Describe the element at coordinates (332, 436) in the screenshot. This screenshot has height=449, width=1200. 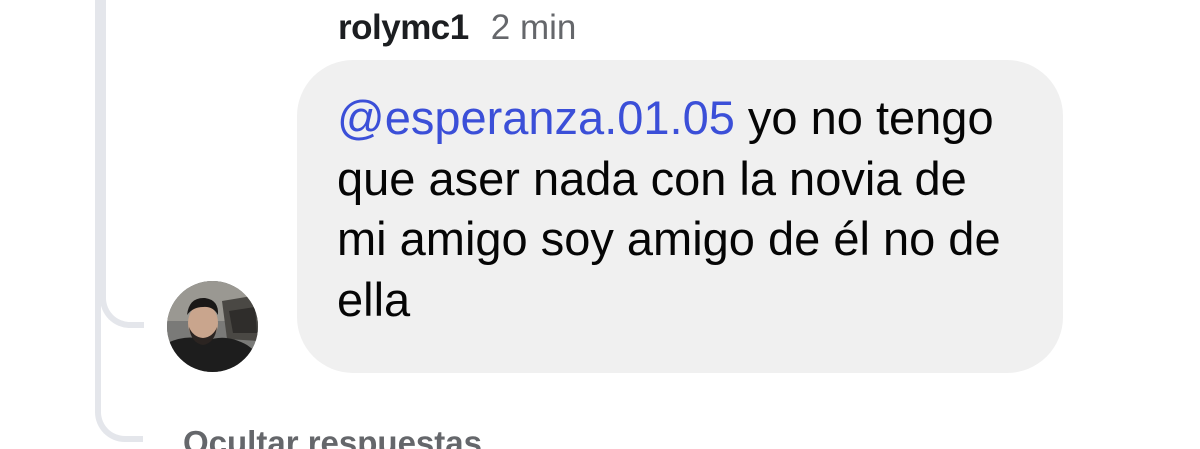
I see `hide-replies-button: Ocultar respuestas` at that location.